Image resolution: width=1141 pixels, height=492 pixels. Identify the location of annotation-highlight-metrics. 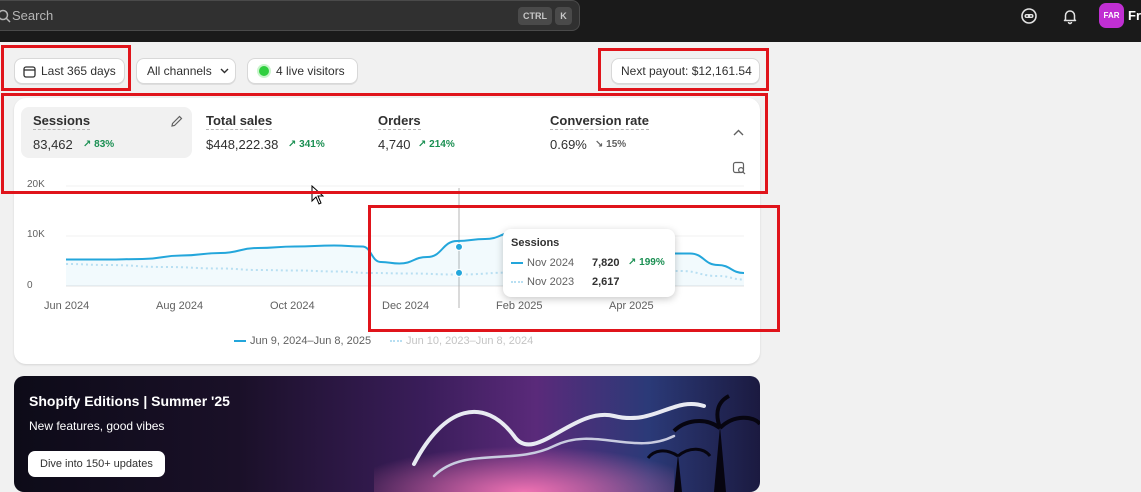
(384, 143).